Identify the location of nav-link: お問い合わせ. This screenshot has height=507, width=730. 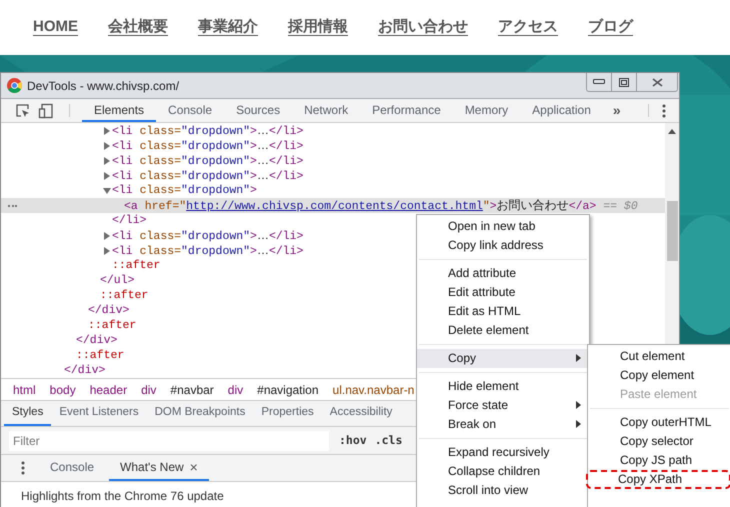
(423, 27).